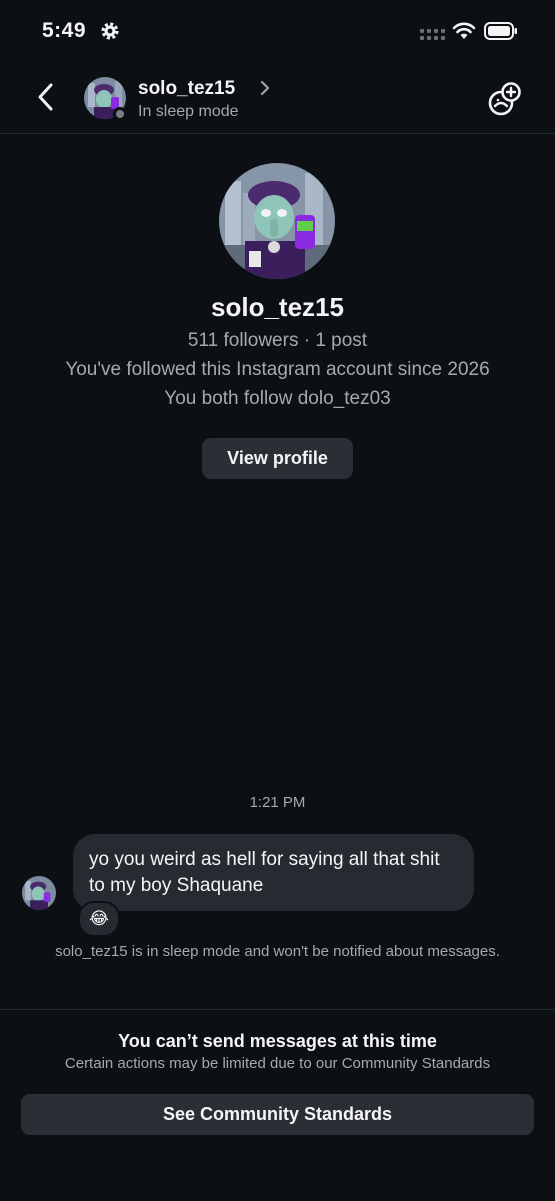 The width and height of the screenshot is (555, 1201). Describe the element at coordinates (277, 340) in the screenshot. I see `profile-stats: 511 followers · 1 post` at that location.